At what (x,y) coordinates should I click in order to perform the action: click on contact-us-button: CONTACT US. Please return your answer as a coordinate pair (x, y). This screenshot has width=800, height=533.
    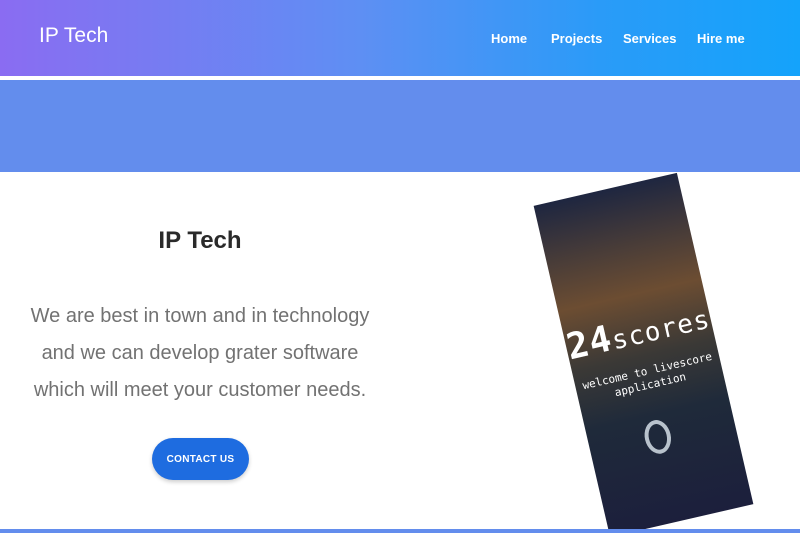
    Looking at the image, I should click on (200, 459).